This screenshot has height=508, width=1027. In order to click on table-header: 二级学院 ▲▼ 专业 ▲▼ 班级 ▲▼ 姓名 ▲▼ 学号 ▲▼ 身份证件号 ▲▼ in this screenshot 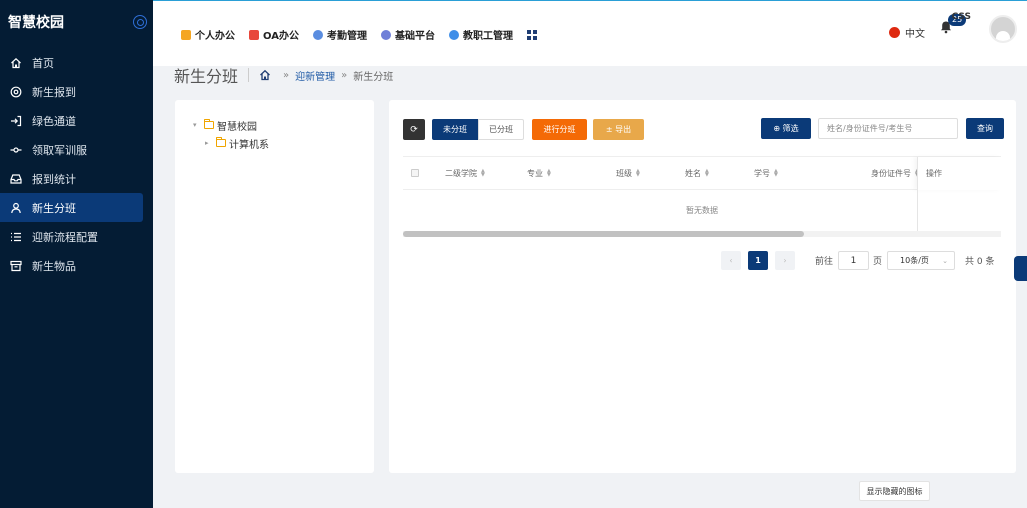, I will do `click(702, 173)`.